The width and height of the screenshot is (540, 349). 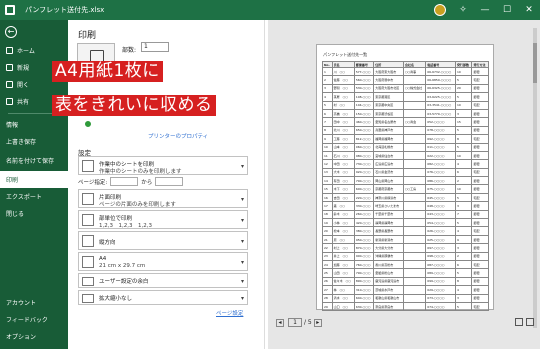 I want to click on sheet-icon, so click(x=88, y=166).